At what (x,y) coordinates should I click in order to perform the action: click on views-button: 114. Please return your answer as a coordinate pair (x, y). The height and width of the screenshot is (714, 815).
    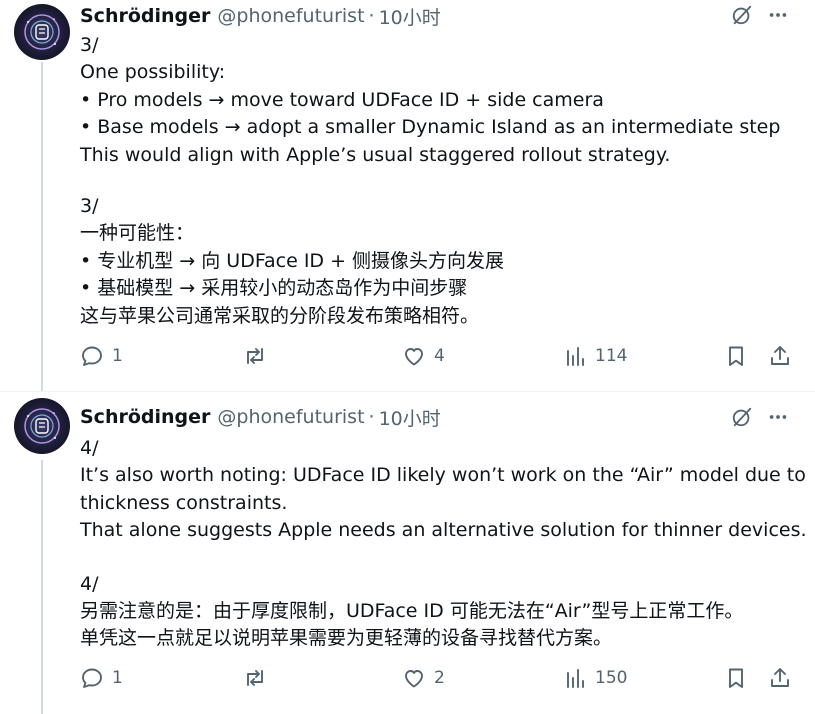
    Looking at the image, I should click on (596, 356).